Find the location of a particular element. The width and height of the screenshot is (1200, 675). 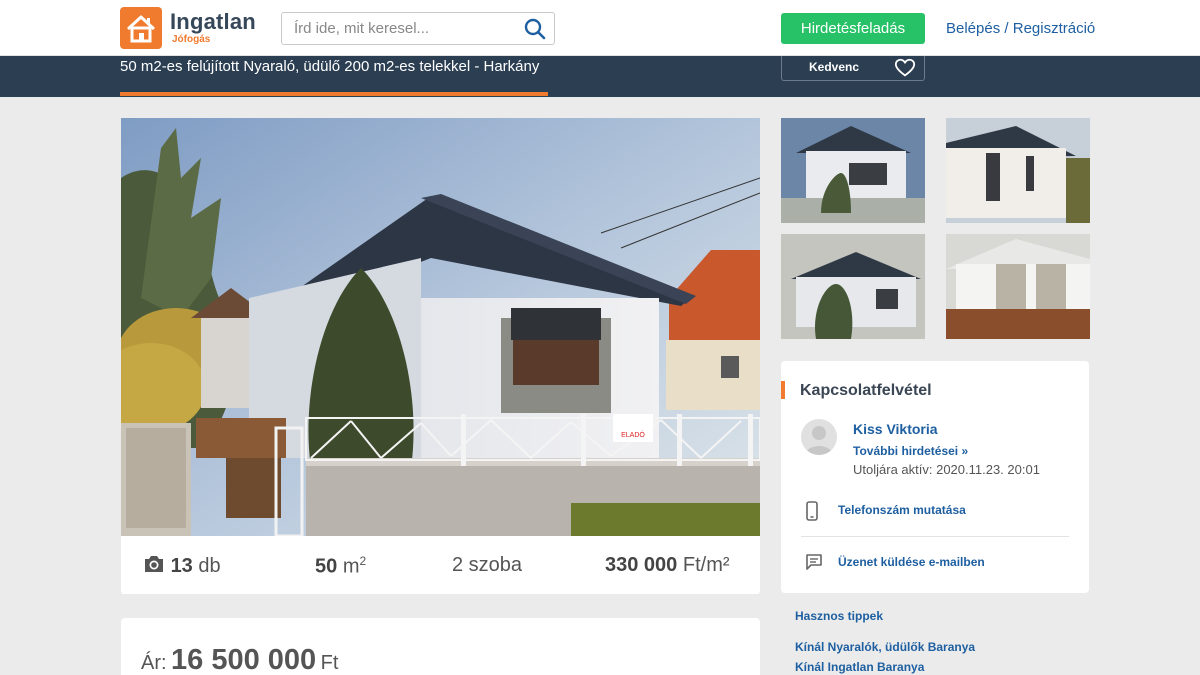

area-exponent: 2 is located at coordinates (363, 561).